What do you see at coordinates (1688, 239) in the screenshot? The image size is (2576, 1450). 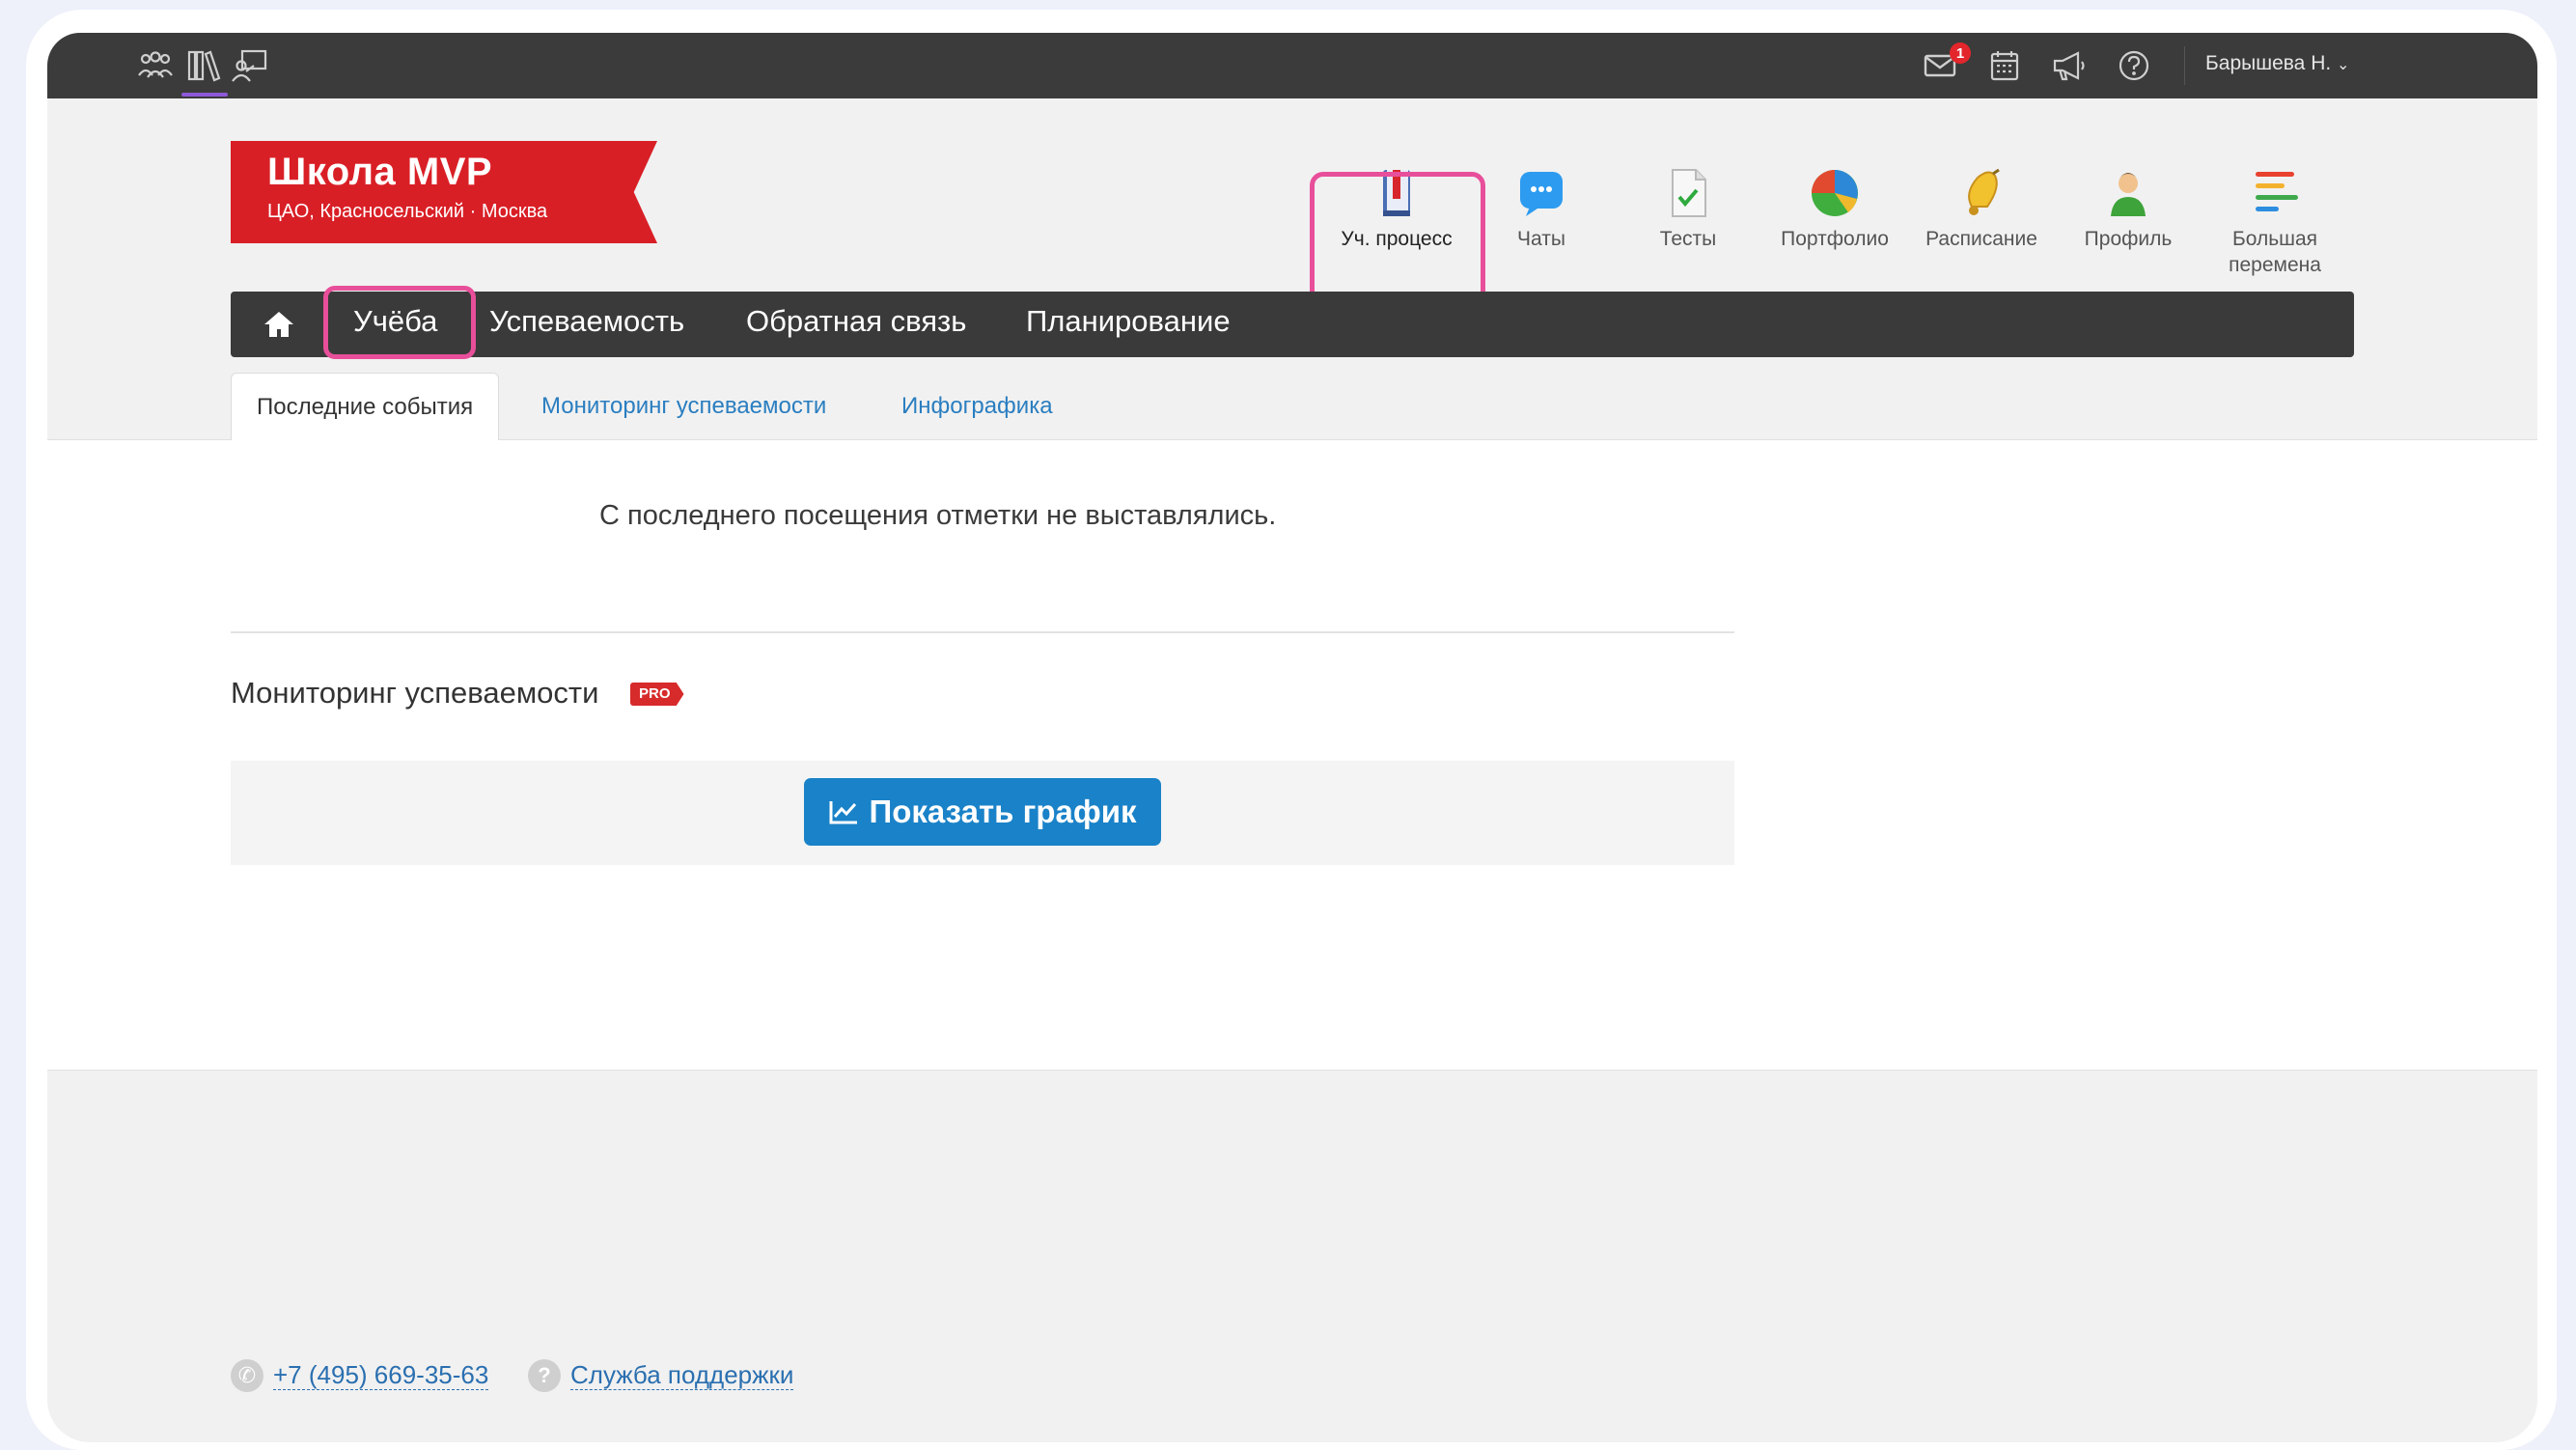 I see `app-label: Тесты` at bounding box center [1688, 239].